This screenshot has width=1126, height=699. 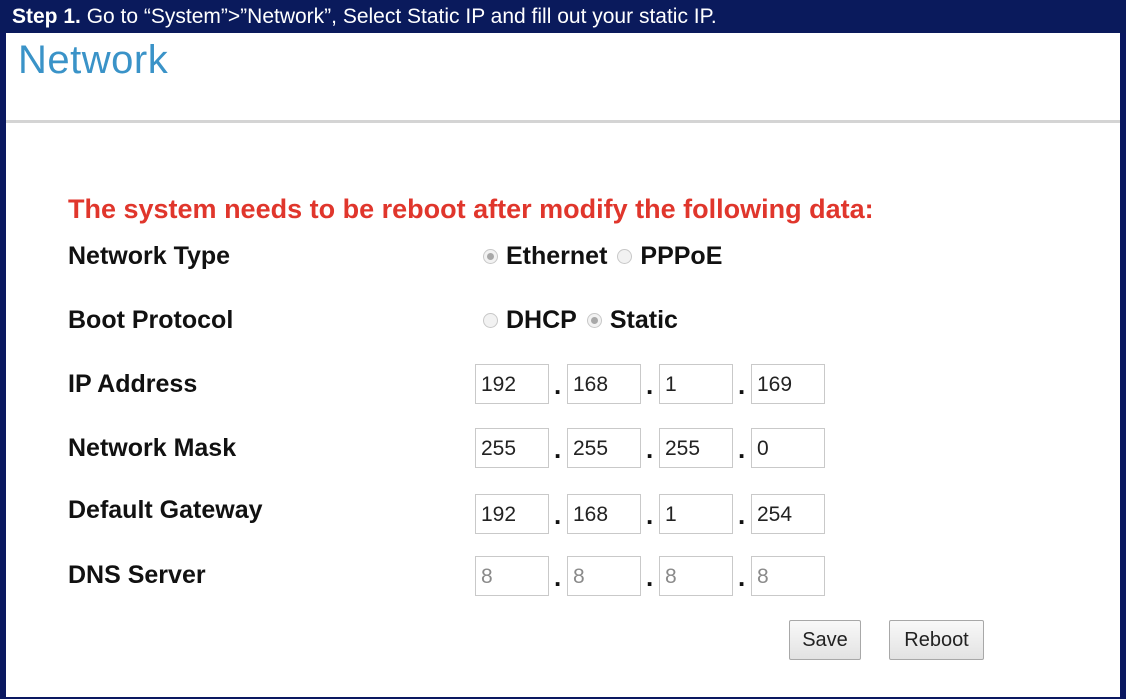 What do you see at coordinates (512, 448) in the screenshot?
I see `network-mask-octet-1: 255` at bounding box center [512, 448].